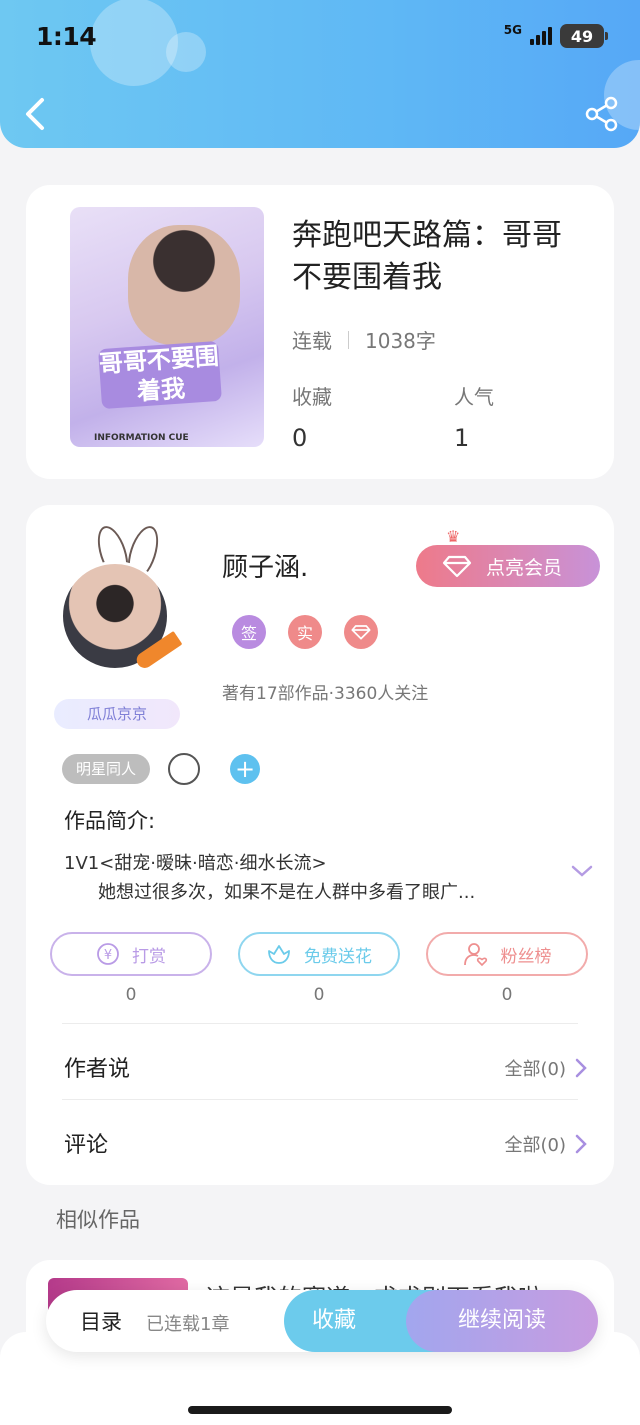  What do you see at coordinates (319, 995) in the screenshot?
I see `flower-count: 0` at bounding box center [319, 995].